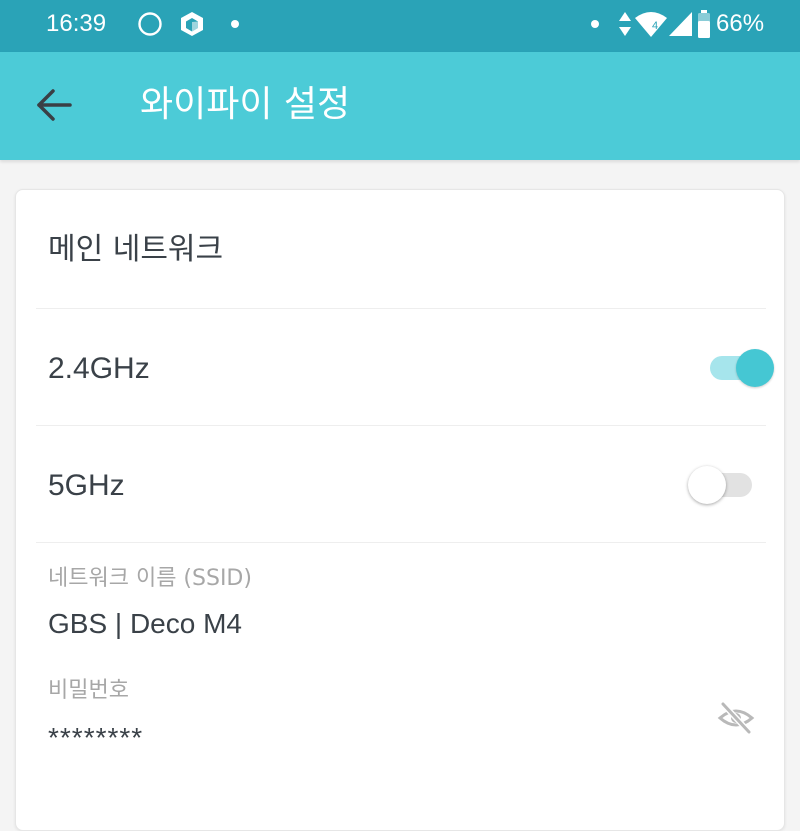  Describe the element at coordinates (680, 24) in the screenshot. I see `cell-signal-icon` at that location.